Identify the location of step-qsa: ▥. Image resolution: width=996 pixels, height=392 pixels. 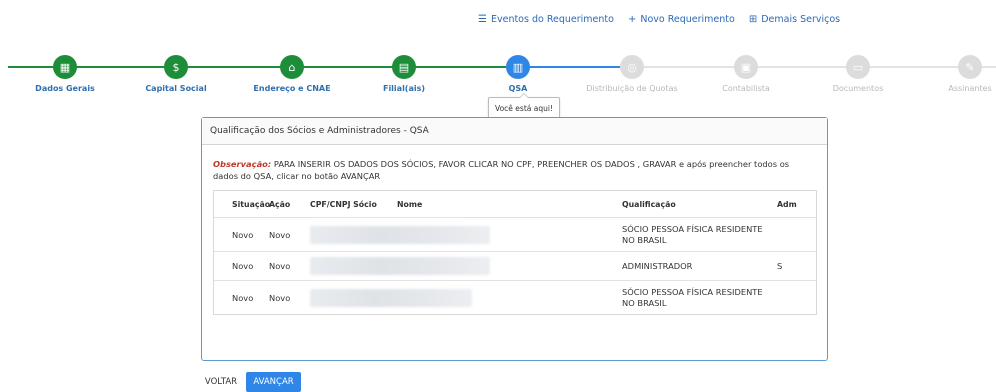
(518, 67).